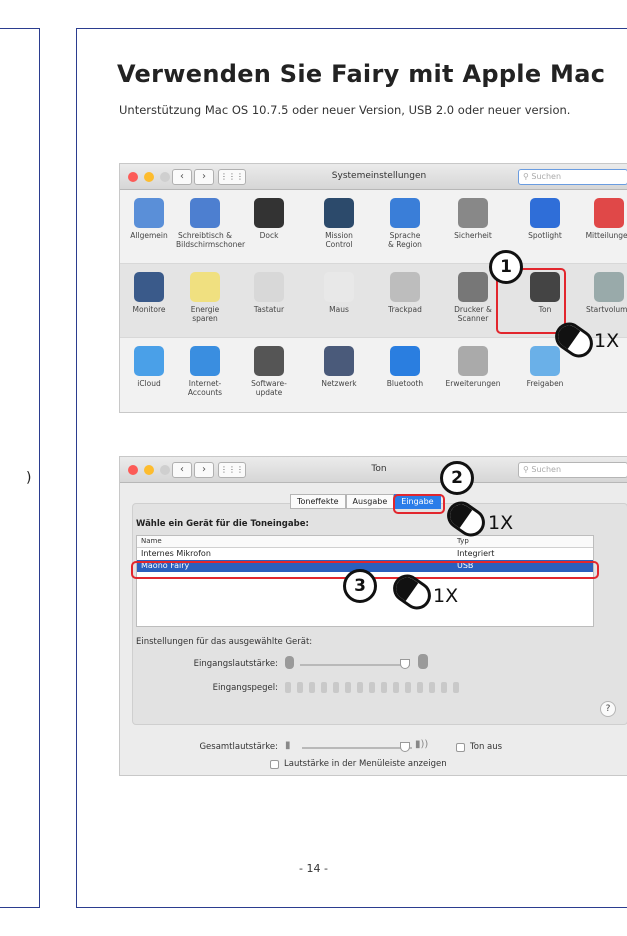 This screenshot has width=627, height=936. What do you see at coordinates (339, 287) in the screenshot?
I see `mouse-pref-icon` at bounding box center [339, 287].